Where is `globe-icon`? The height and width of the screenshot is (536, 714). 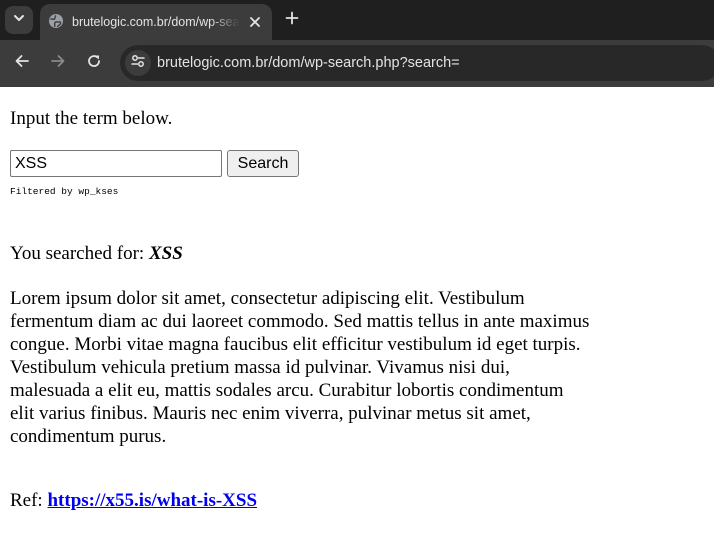
globe-icon is located at coordinates (56, 21).